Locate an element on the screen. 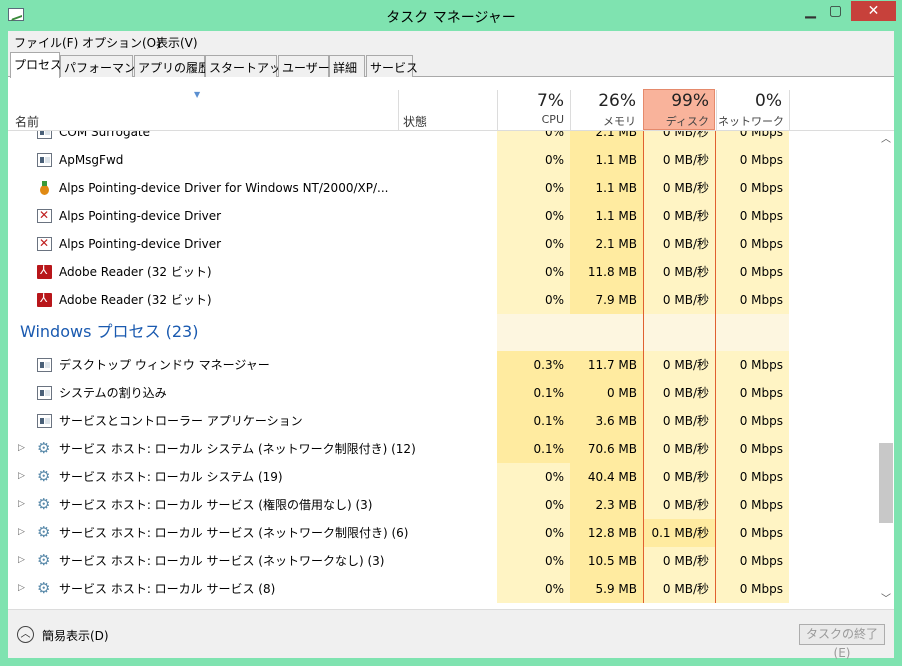 The image size is (902, 666). vertical-scrollbar: ︿ ﹀ is located at coordinates (886, 370).